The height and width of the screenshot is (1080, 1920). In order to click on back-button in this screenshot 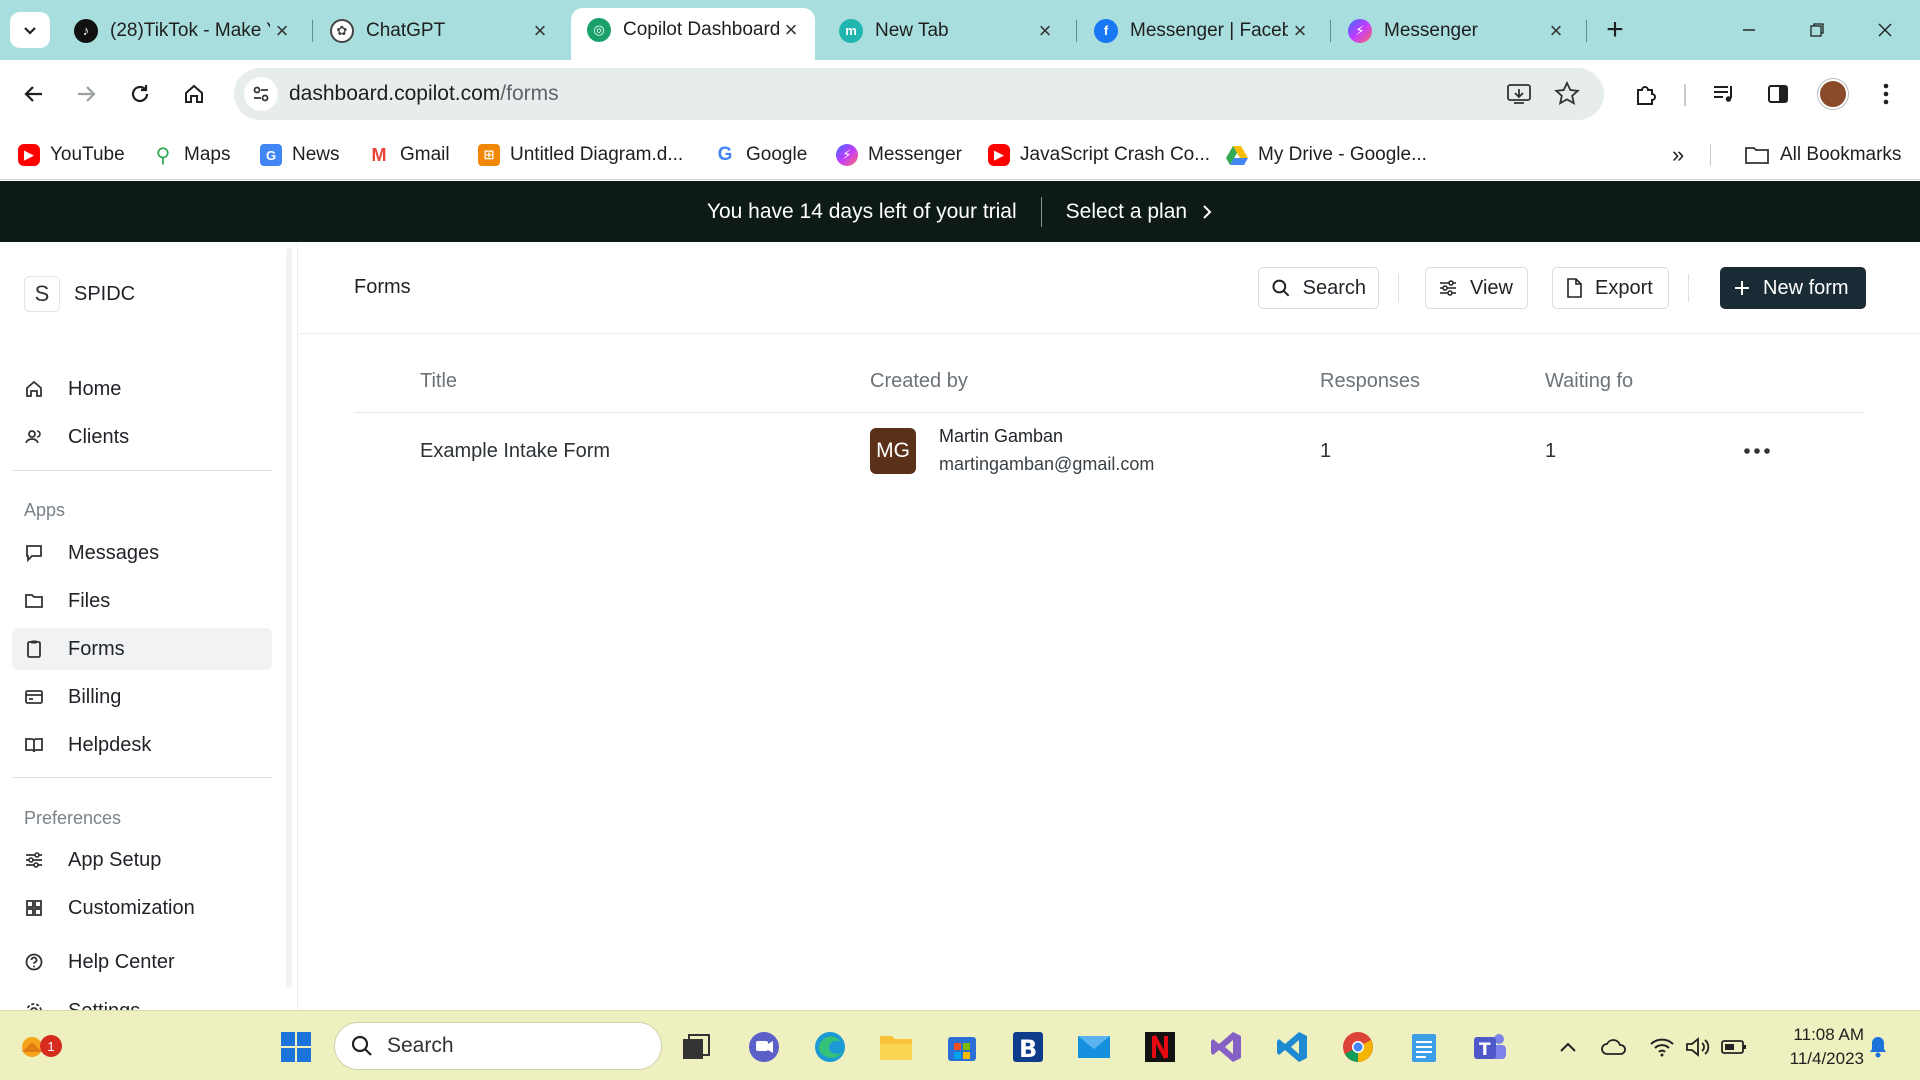, I will do `click(34, 94)`.